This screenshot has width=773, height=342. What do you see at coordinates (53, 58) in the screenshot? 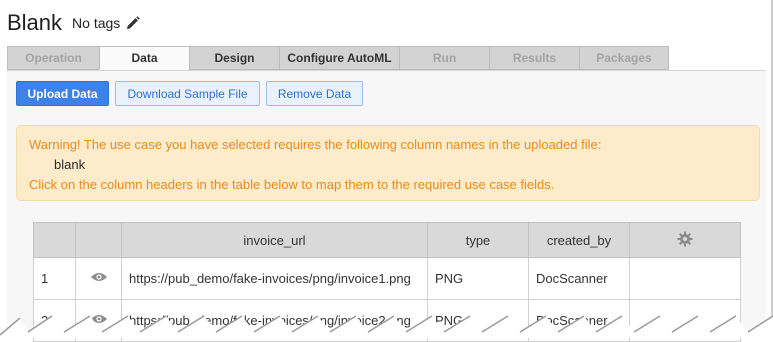
I see `tab-operation: Operation` at bounding box center [53, 58].